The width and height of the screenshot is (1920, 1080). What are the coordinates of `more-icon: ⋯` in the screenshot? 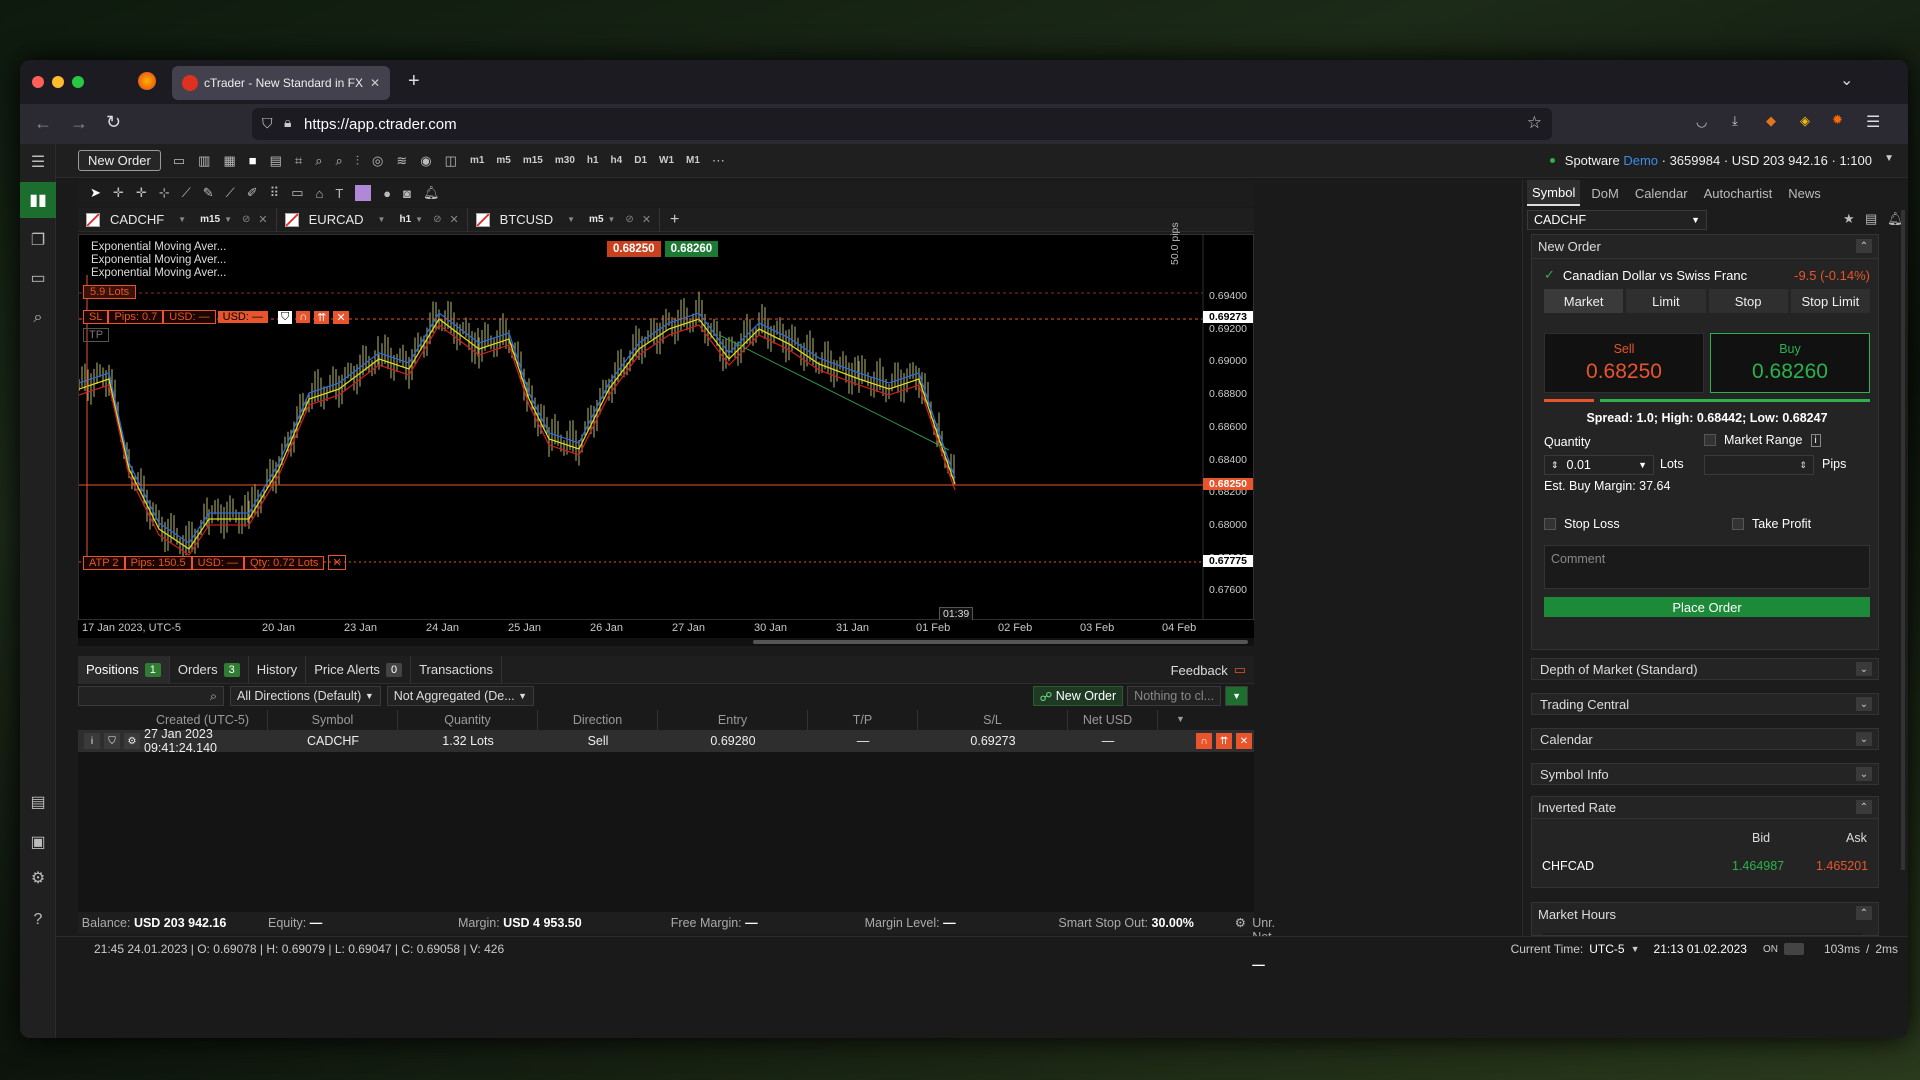 It's located at (718, 161).